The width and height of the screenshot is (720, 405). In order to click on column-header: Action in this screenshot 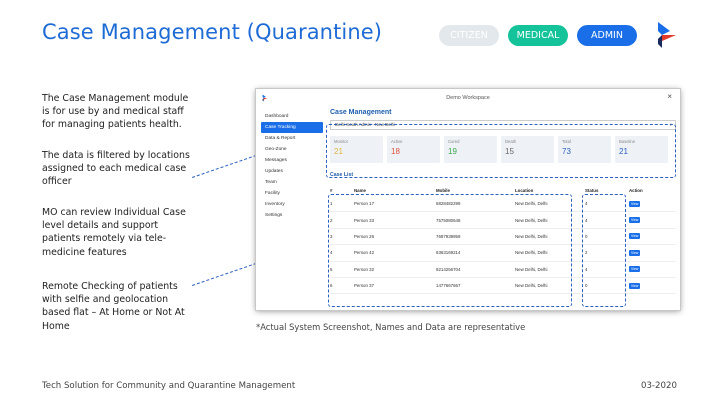, I will do `click(644, 192)`.